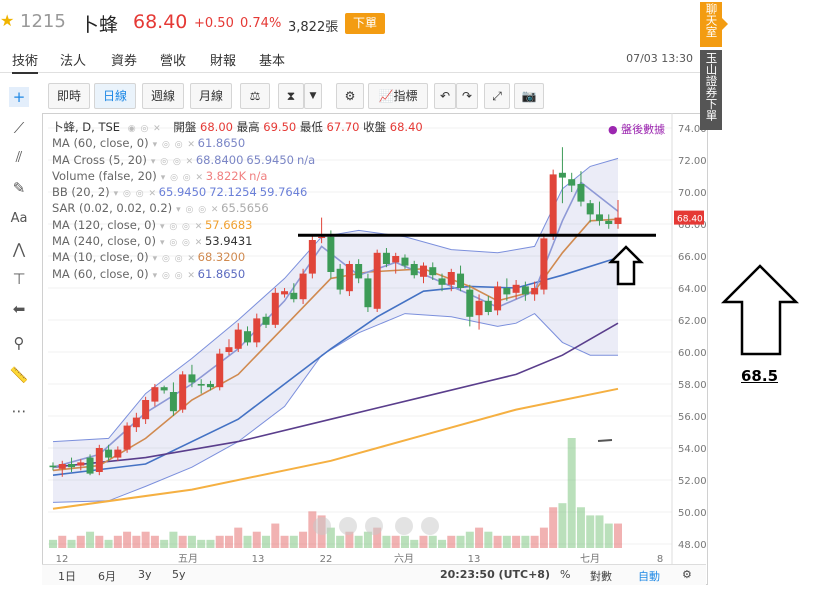  What do you see at coordinates (687, 574) in the screenshot?
I see `settings-gear-icon: ⚙` at bounding box center [687, 574].